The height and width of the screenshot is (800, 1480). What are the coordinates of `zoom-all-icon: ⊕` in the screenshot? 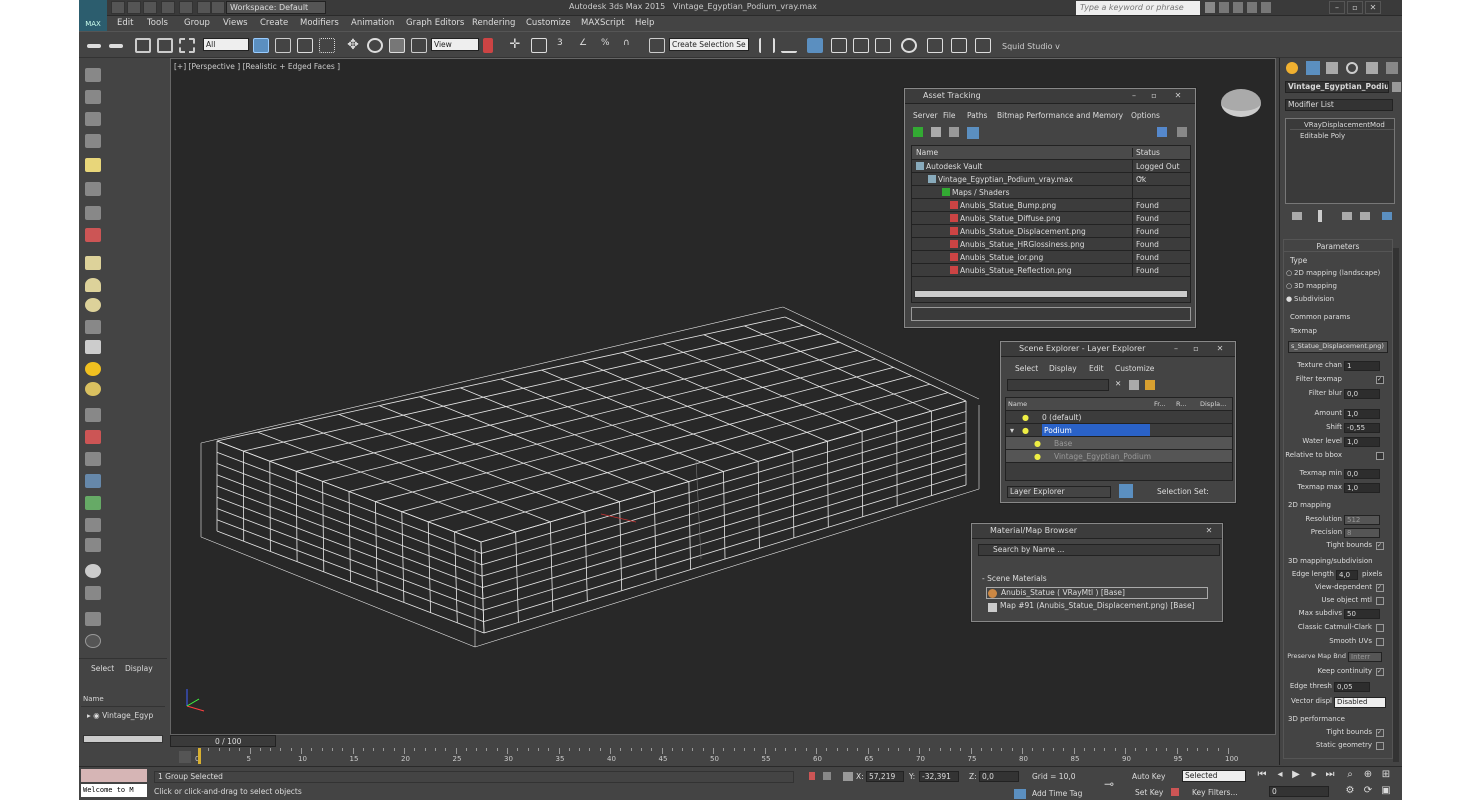 It's located at (1368, 775).